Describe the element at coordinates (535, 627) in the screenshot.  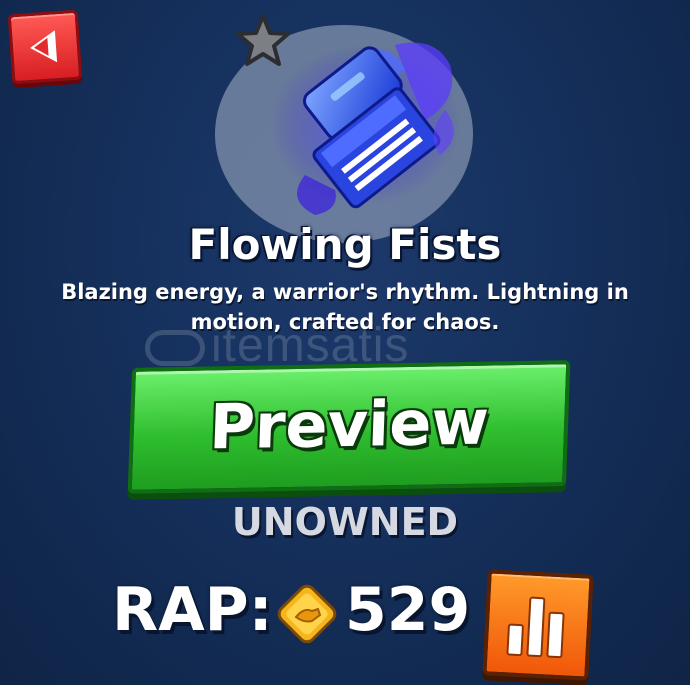
I see `bar-chart-icon` at that location.